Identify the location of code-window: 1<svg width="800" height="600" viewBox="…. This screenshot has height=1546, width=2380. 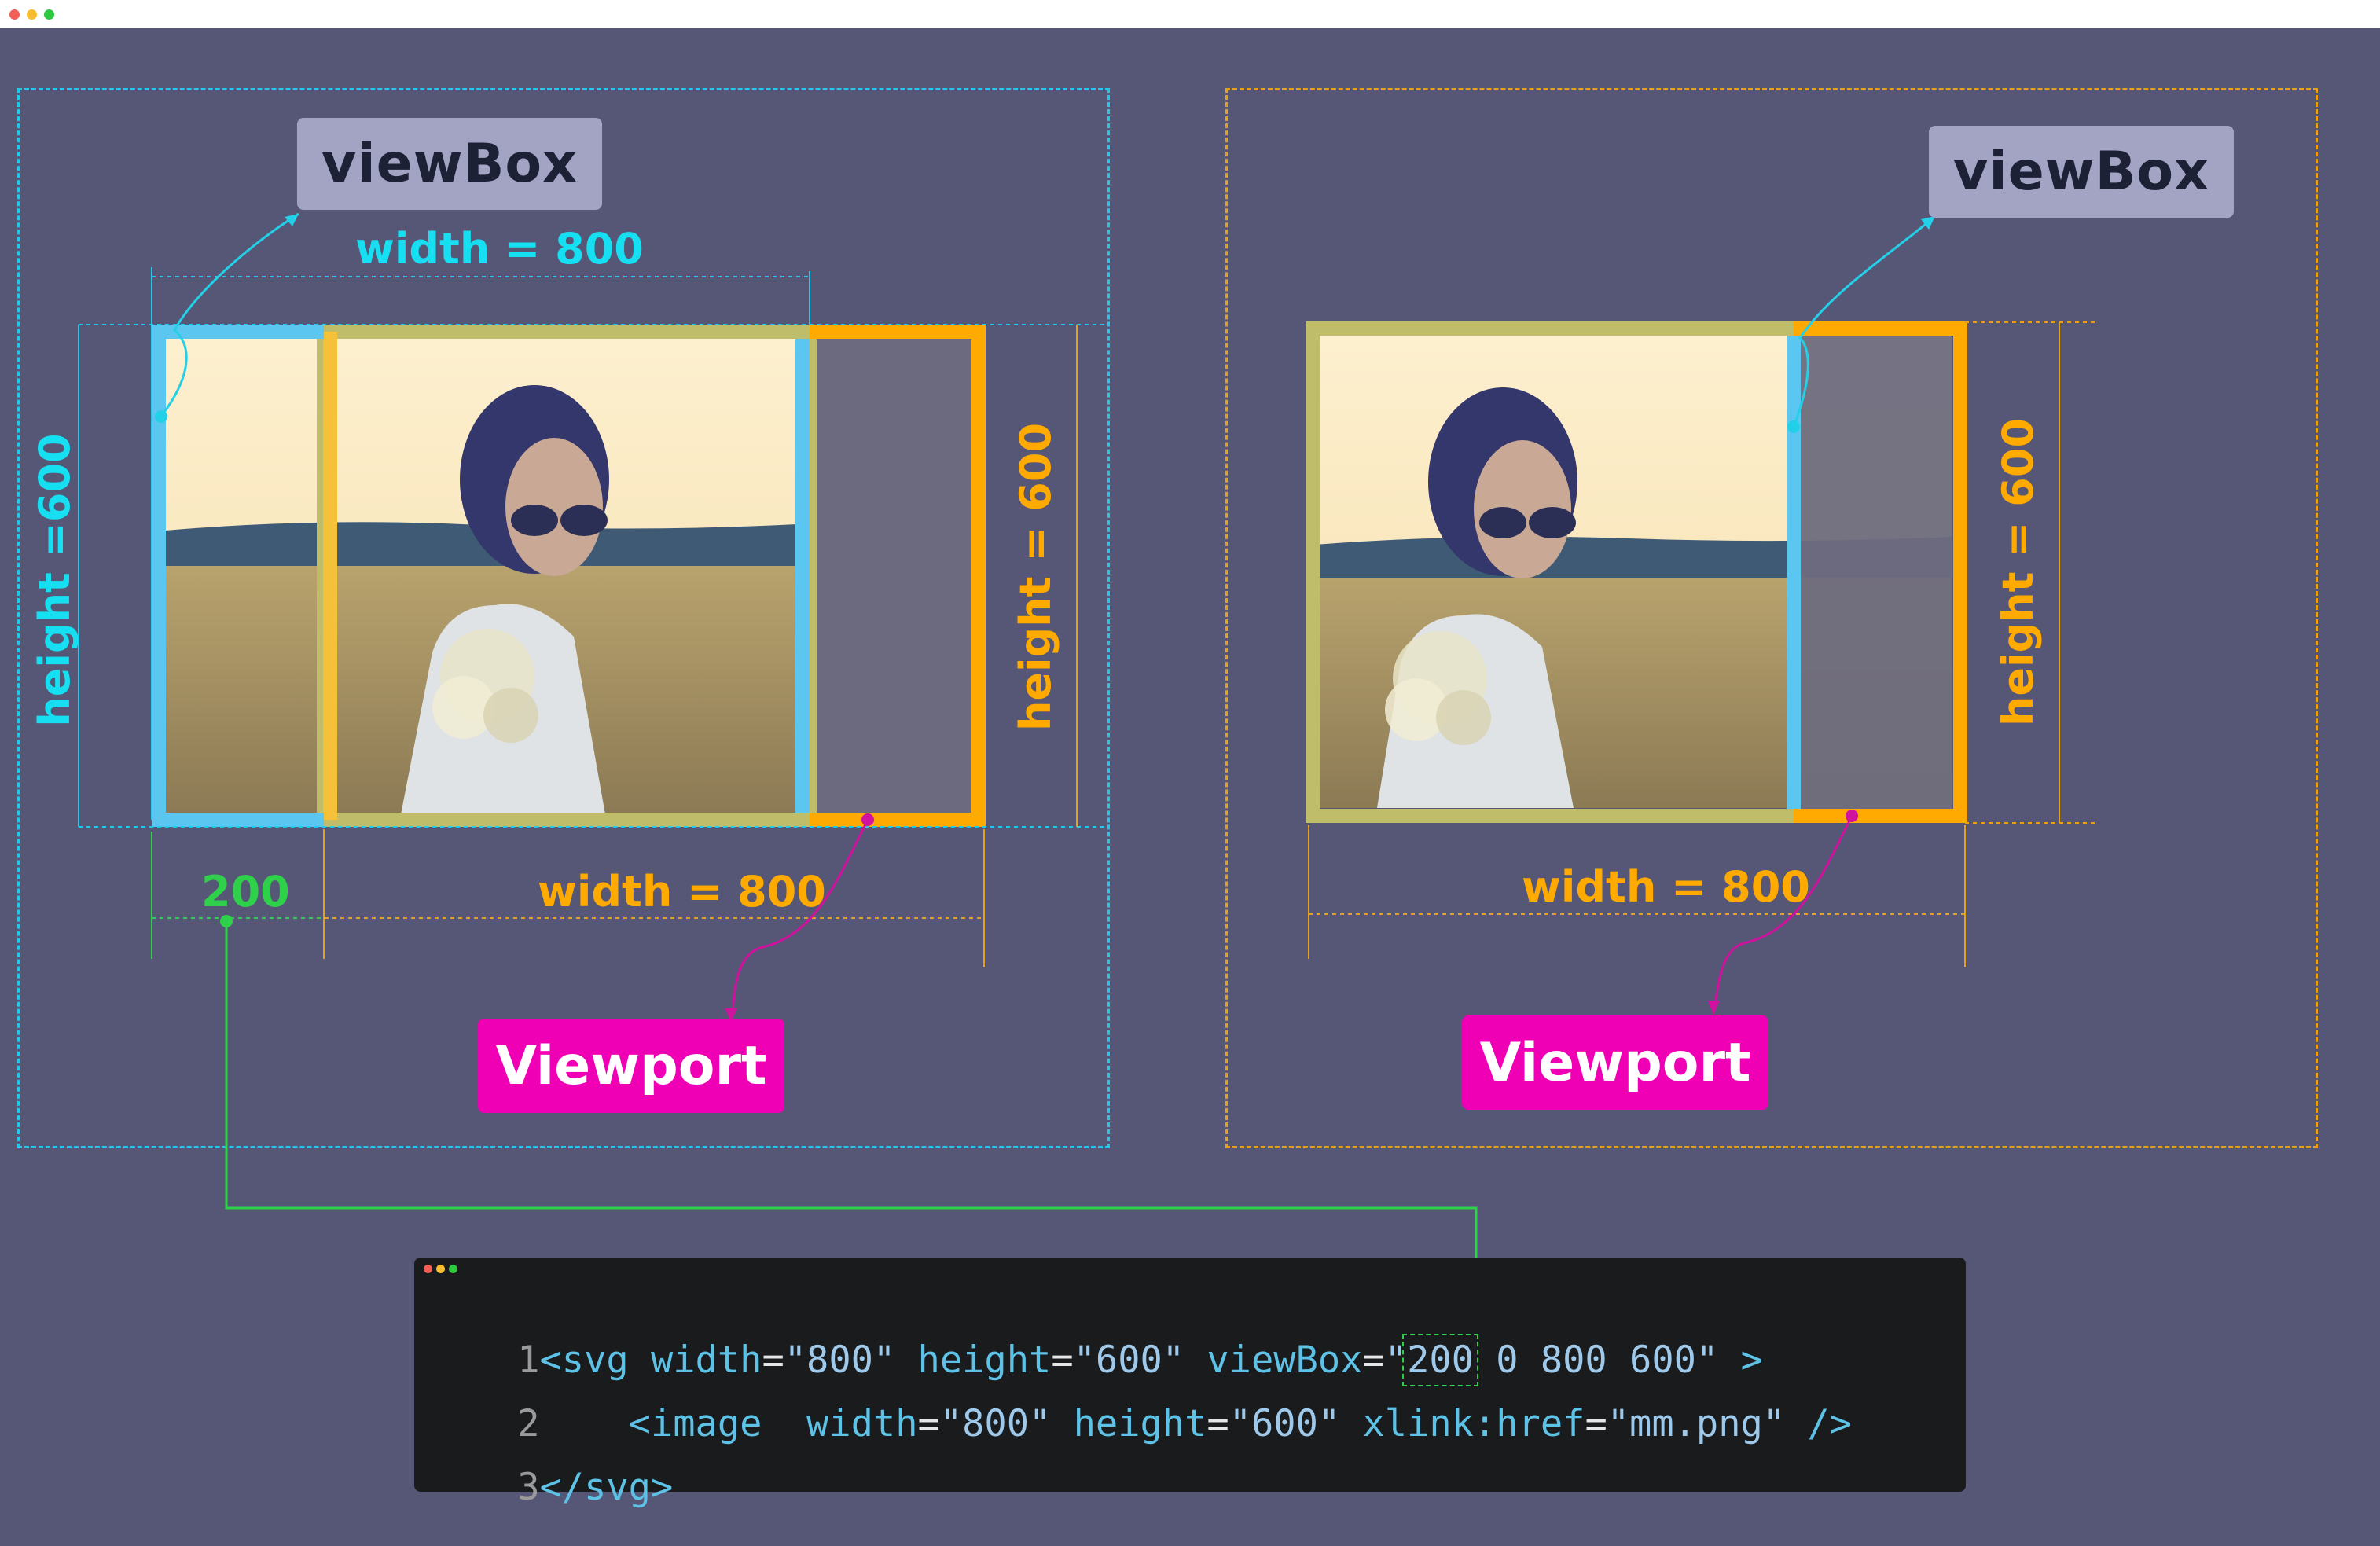
(1190, 1382).